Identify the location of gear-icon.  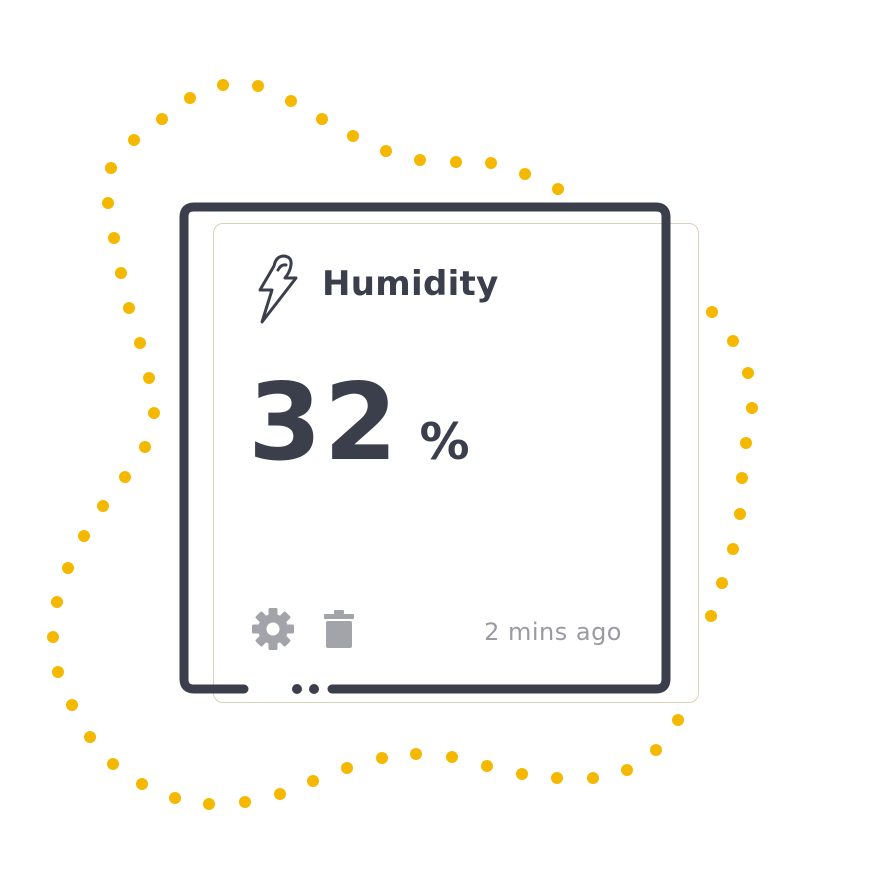
(273, 629).